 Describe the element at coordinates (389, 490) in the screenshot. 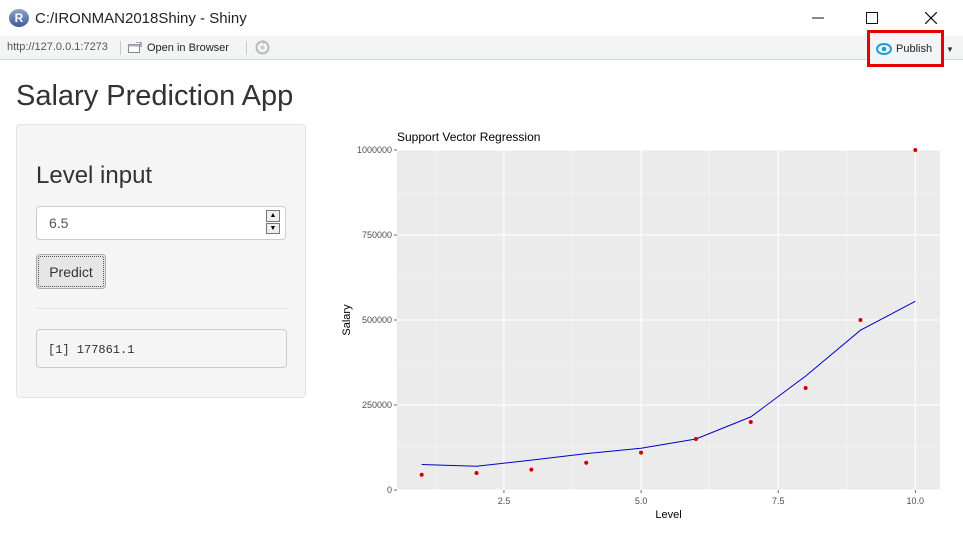

I see `y-tick-label: 0` at that location.